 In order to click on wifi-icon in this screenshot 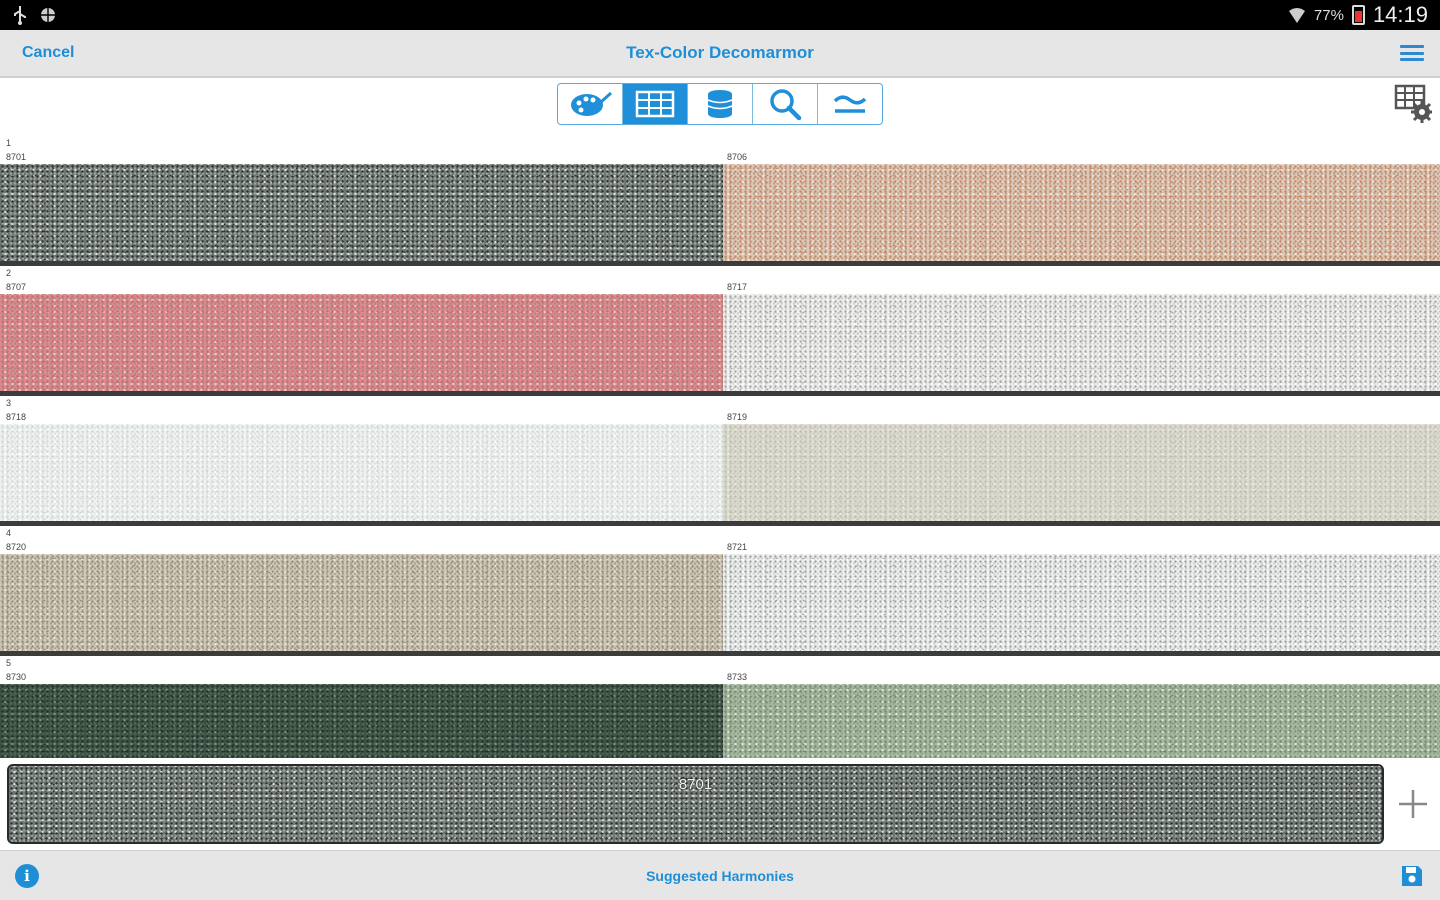, I will do `click(1296, 15)`.